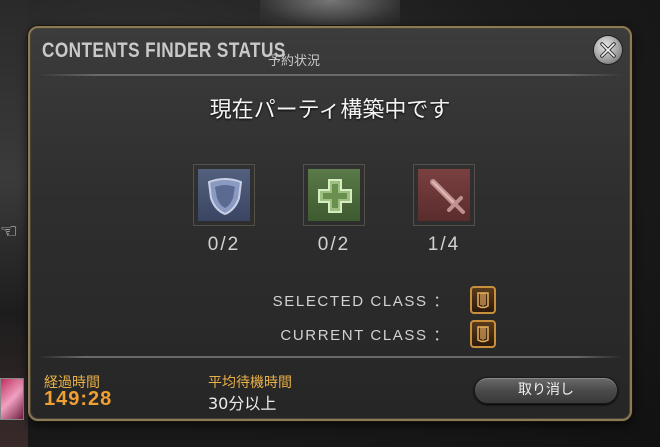  I want to click on tank-count: 0/2, so click(224, 244).